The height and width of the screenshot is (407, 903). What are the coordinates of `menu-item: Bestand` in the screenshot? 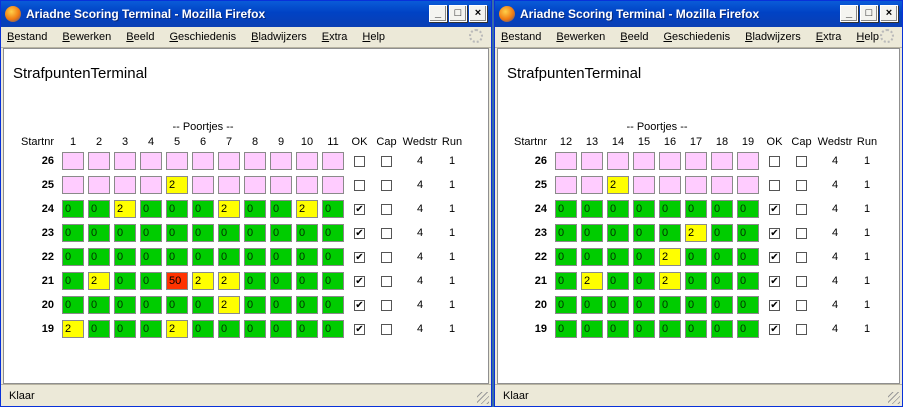 It's located at (27, 37).